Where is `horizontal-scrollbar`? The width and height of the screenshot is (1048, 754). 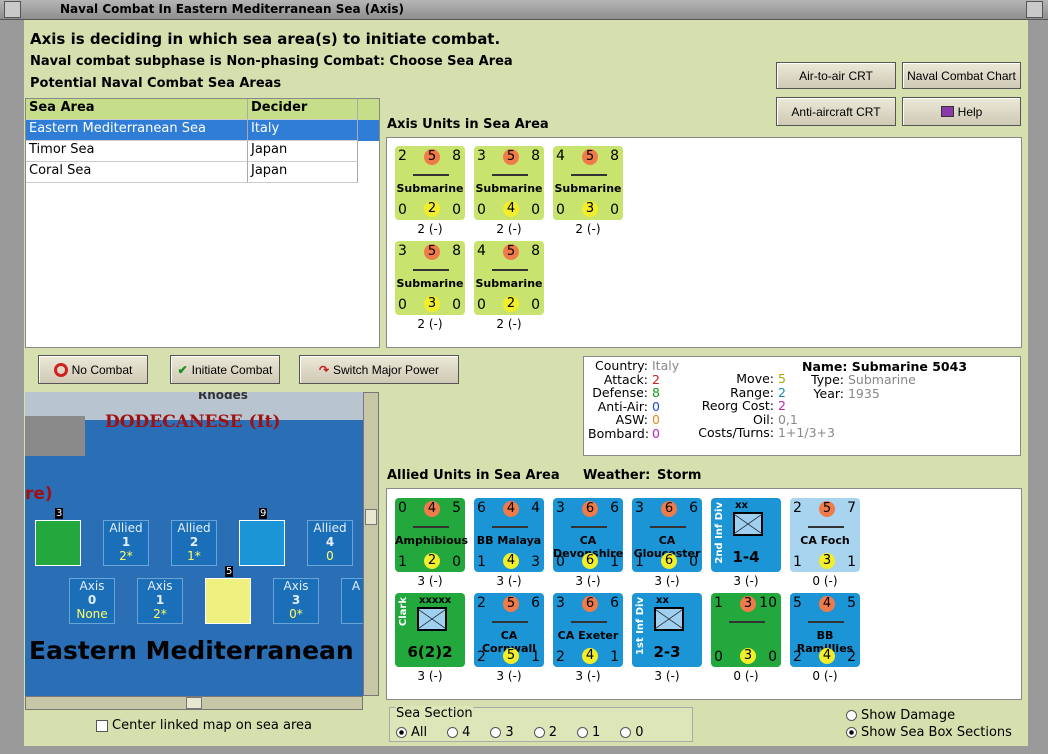
horizontal-scrollbar is located at coordinates (194, 703).